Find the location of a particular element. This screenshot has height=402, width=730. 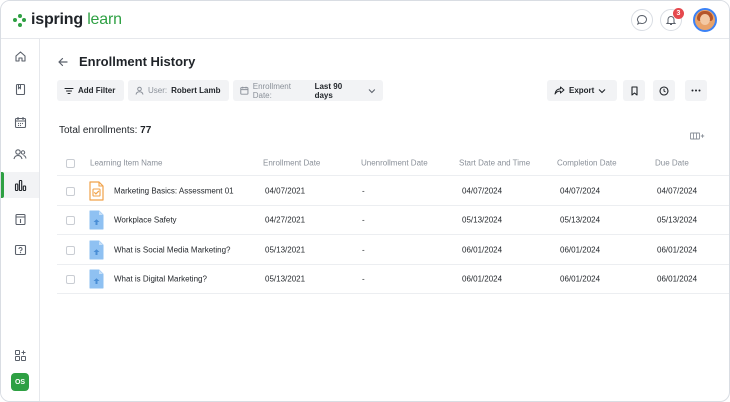

user-avatar is located at coordinates (705, 20).